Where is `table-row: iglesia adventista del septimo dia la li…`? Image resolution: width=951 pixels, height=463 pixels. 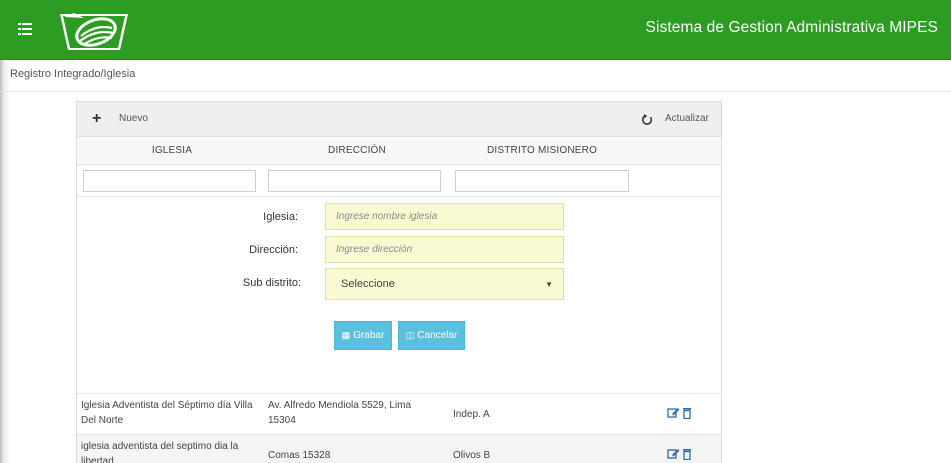 table-row: iglesia adventista del septimo dia la li… is located at coordinates (399, 448).